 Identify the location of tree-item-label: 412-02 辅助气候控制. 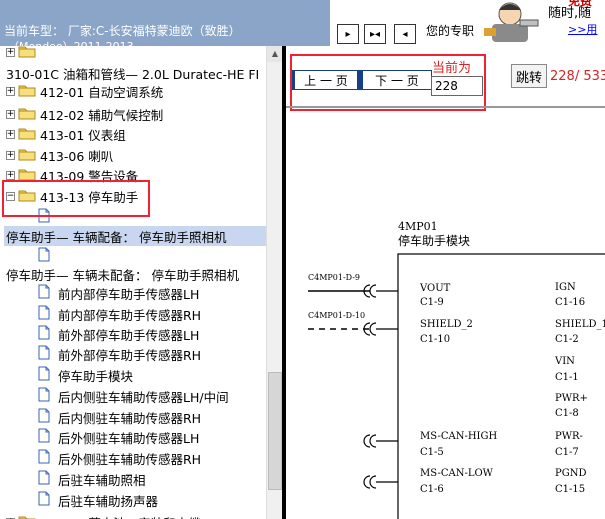
(102, 115).